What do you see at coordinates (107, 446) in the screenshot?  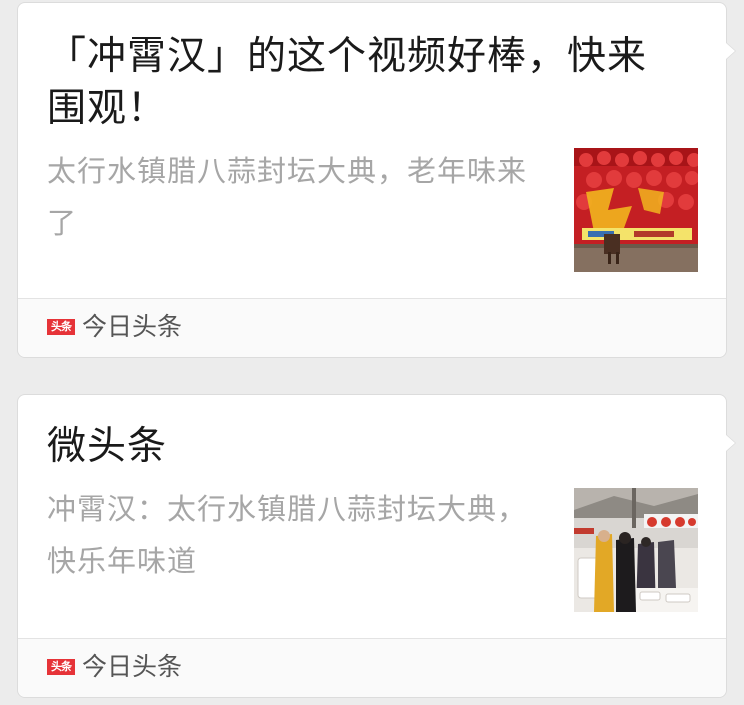 I see `article-title: 微头条` at bounding box center [107, 446].